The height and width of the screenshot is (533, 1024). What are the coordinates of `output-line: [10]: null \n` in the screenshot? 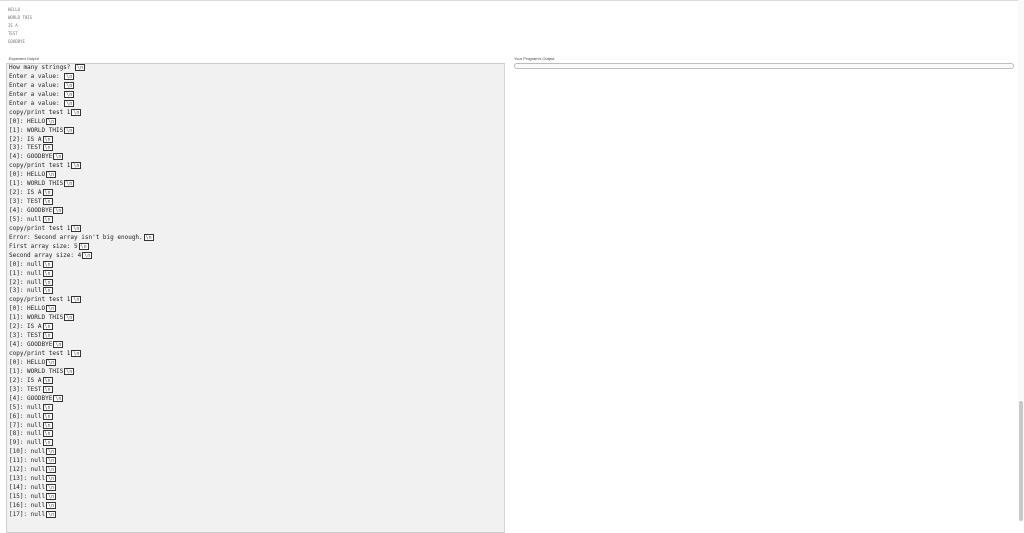 It's located at (255, 452).